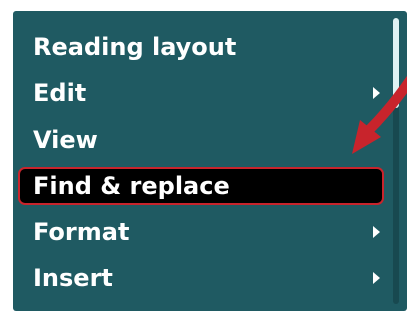 The image size is (417, 316). I want to click on pointer-arrow-icon, so click(379, 114).